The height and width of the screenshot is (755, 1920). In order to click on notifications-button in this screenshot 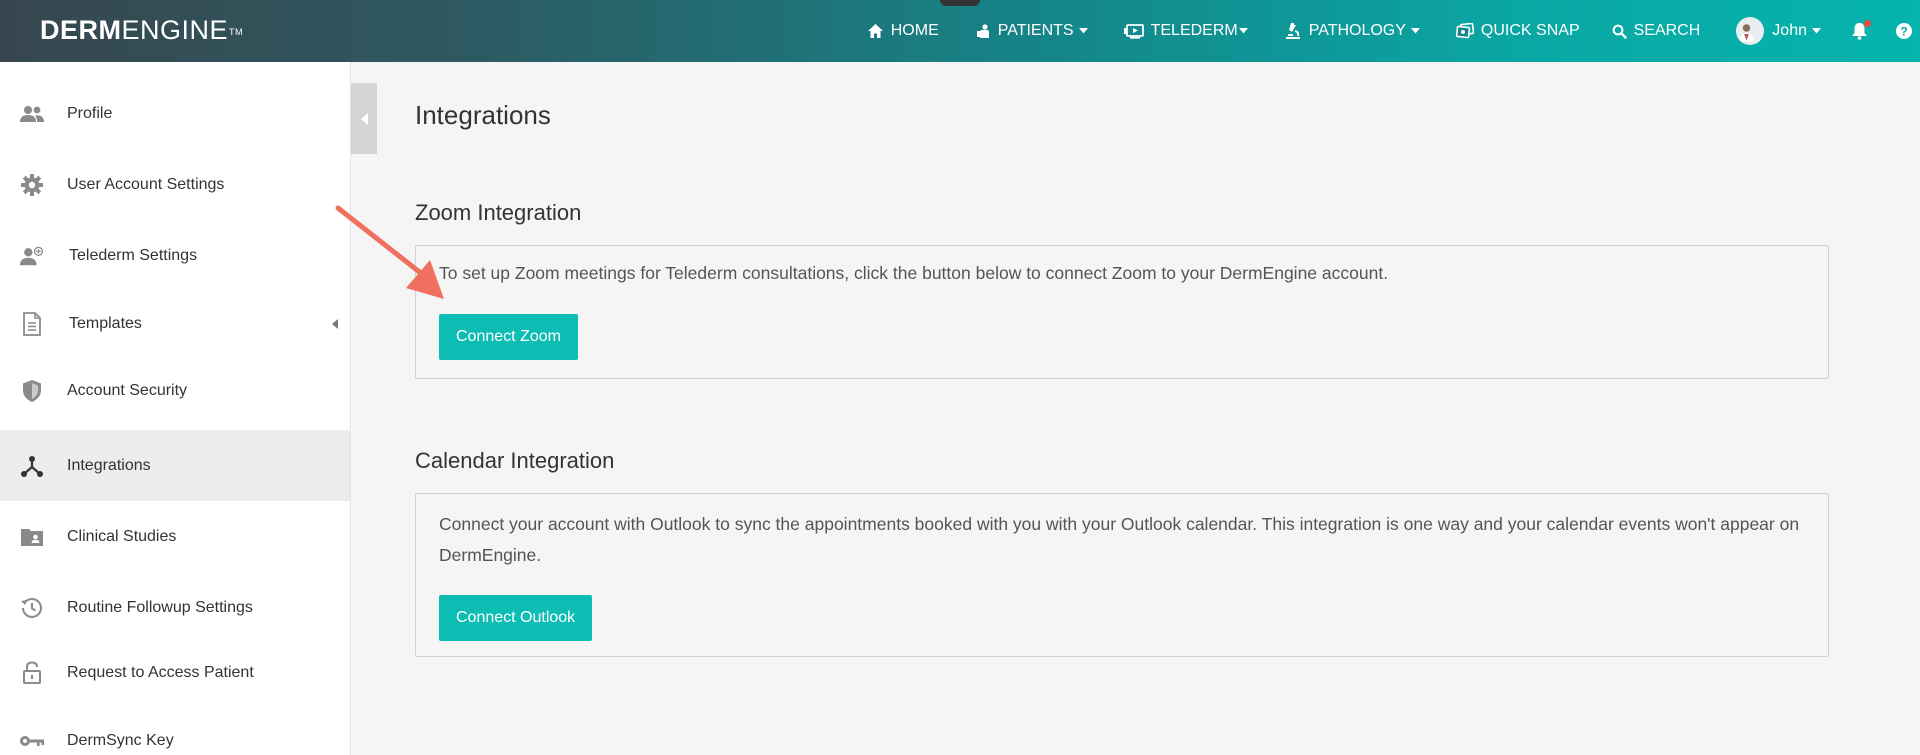, I will do `click(1861, 30)`.